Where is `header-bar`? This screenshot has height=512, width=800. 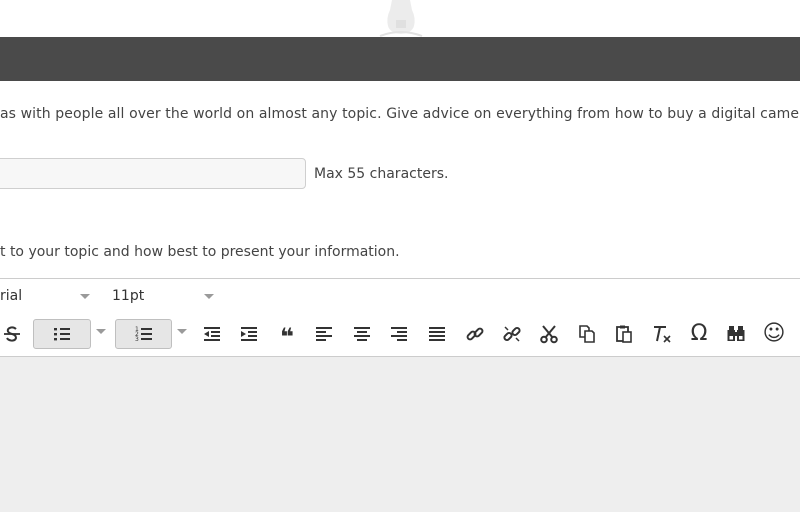 header-bar is located at coordinates (400, 59).